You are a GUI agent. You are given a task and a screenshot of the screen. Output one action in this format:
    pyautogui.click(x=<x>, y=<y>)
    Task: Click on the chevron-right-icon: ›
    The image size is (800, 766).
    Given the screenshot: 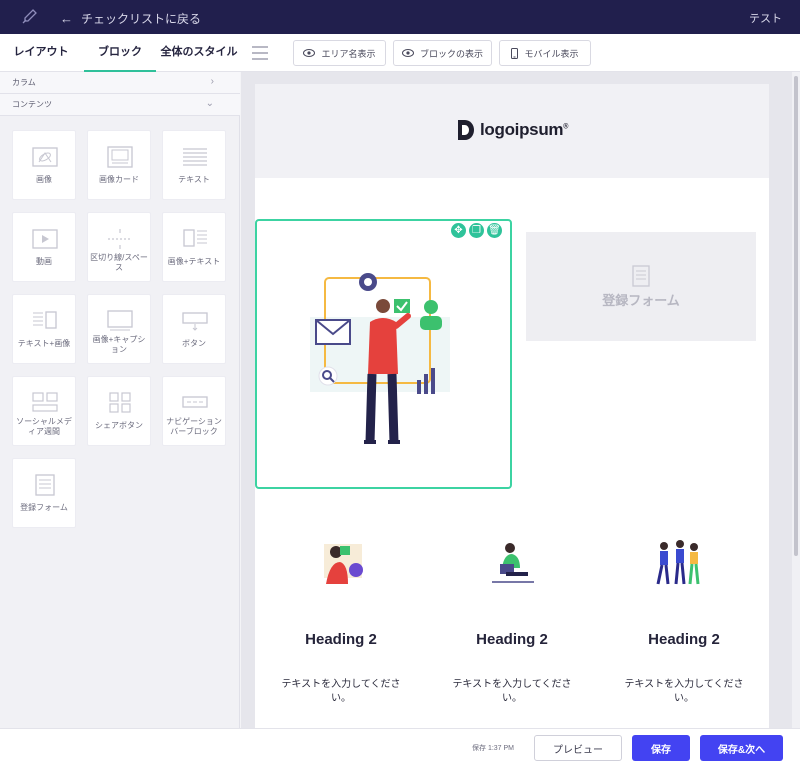 What is the action you would take?
    pyautogui.click(x=212, y=81)
    